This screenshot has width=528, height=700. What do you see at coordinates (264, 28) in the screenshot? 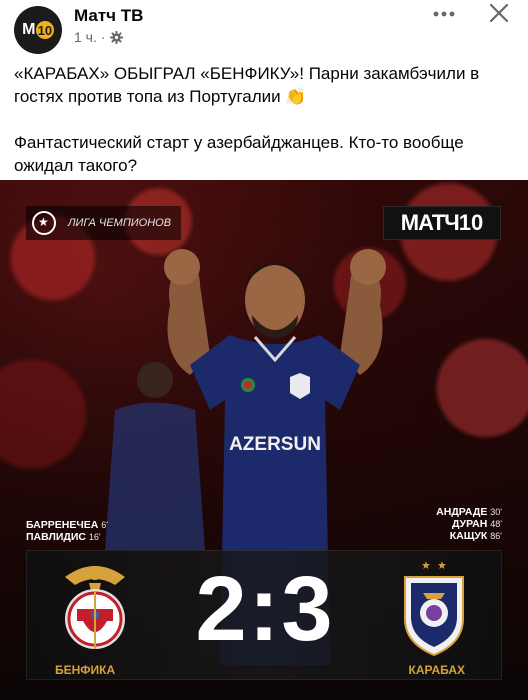
I see `post-header: M 10 Матч ТВ 1 ч. ·` at bounding box center [264, 28].